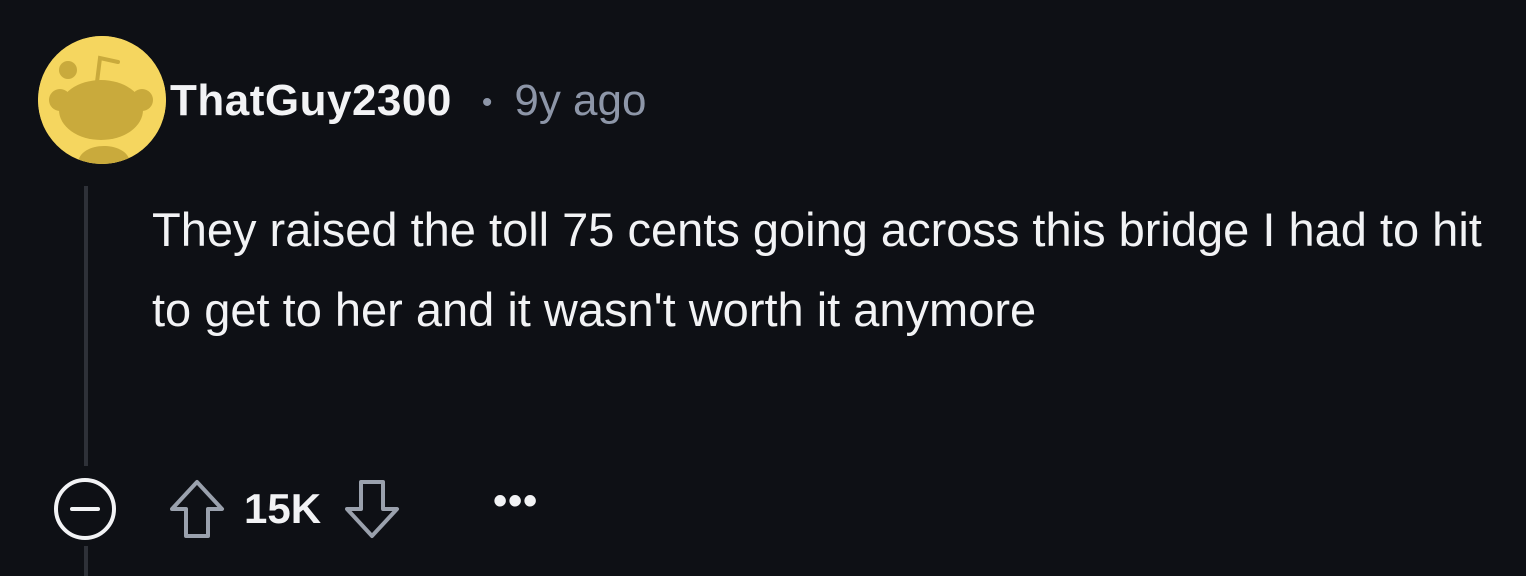 The image size is (1526, 576). Describe the element at coordinates (86, 561) in the screenshot. I see `thread-line-continuation` at that location.